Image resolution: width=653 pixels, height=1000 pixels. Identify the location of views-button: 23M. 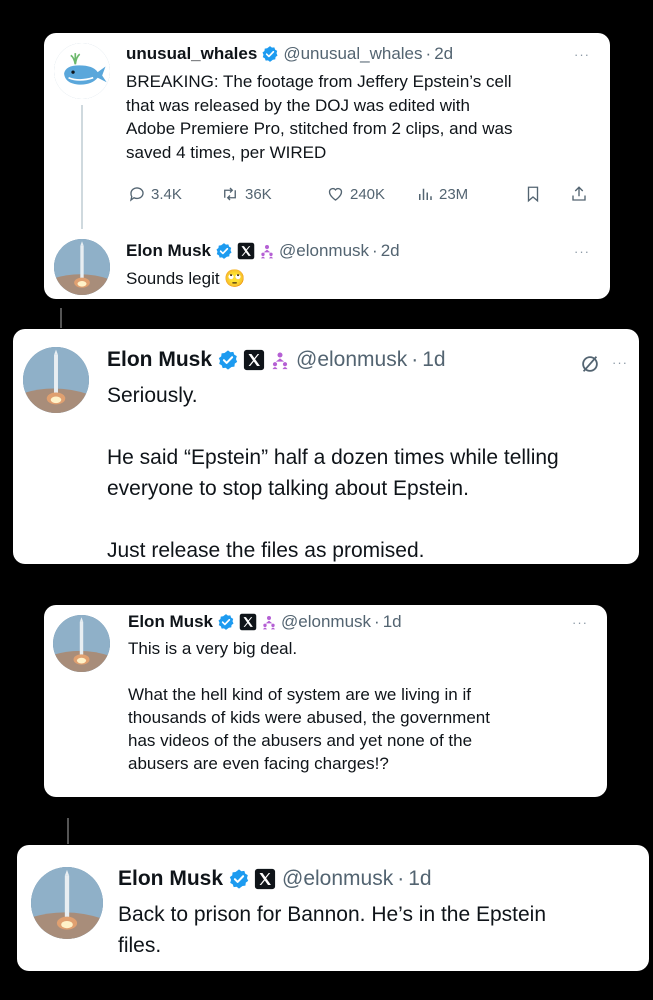
(442, 194).